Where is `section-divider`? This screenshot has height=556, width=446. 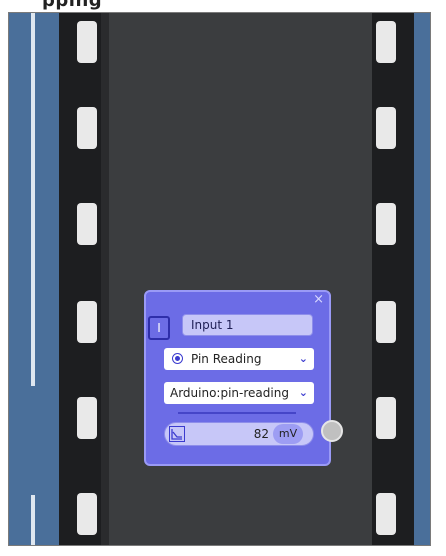 section-divider is located at coordinates (237, 413).